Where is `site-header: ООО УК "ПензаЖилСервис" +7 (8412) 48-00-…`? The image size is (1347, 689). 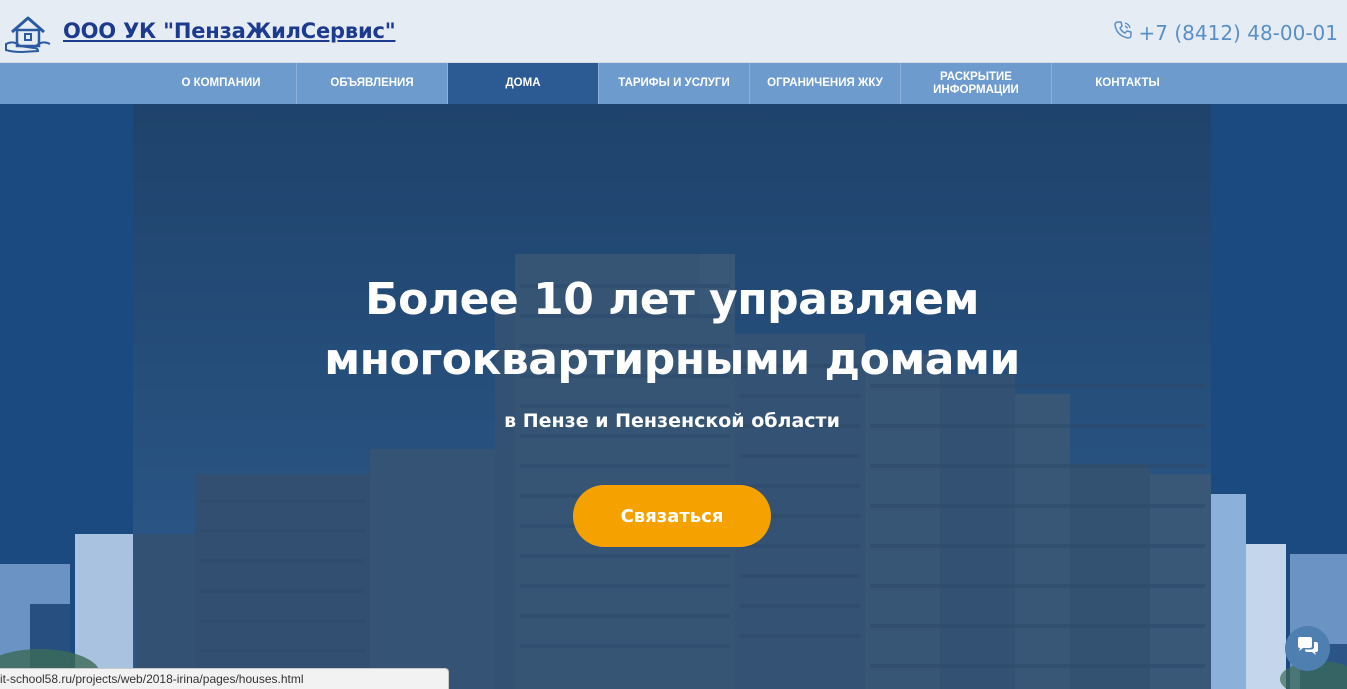 site-header: ООО УК "ПензаЖилСервис" +7 (8412) 48-00-… is located at coordinates (673, 31).